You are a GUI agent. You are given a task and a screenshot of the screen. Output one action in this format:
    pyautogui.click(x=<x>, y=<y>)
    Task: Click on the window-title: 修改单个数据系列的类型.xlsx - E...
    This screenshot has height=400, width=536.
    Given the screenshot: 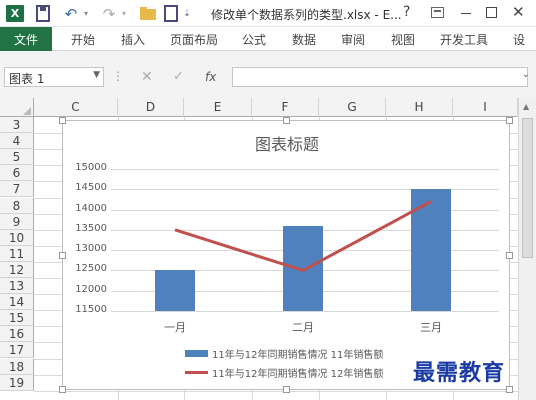 What is the action you would take?
    pyautogui.click(x=306, y=15)
    